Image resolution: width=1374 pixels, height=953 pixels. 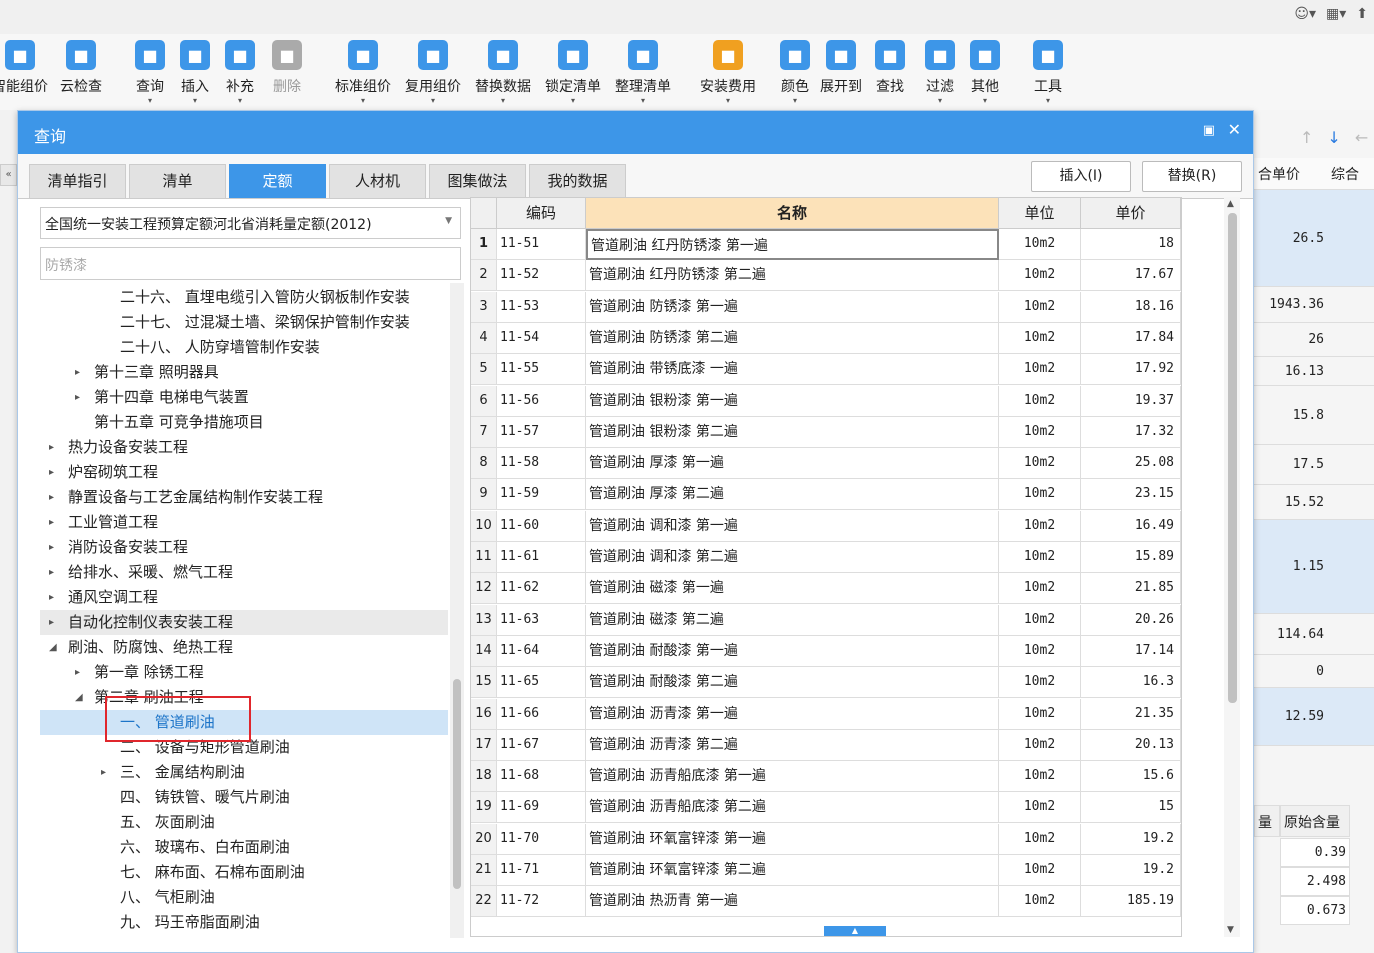 I want to click on table-cell: 17, so click(x=484, y=745).